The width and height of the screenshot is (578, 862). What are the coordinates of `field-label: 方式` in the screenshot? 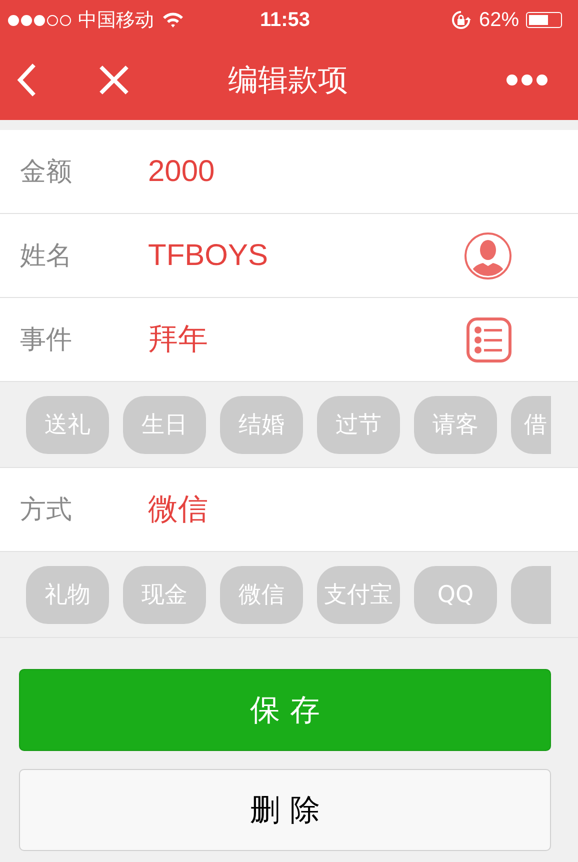 It's located at (46, 510).